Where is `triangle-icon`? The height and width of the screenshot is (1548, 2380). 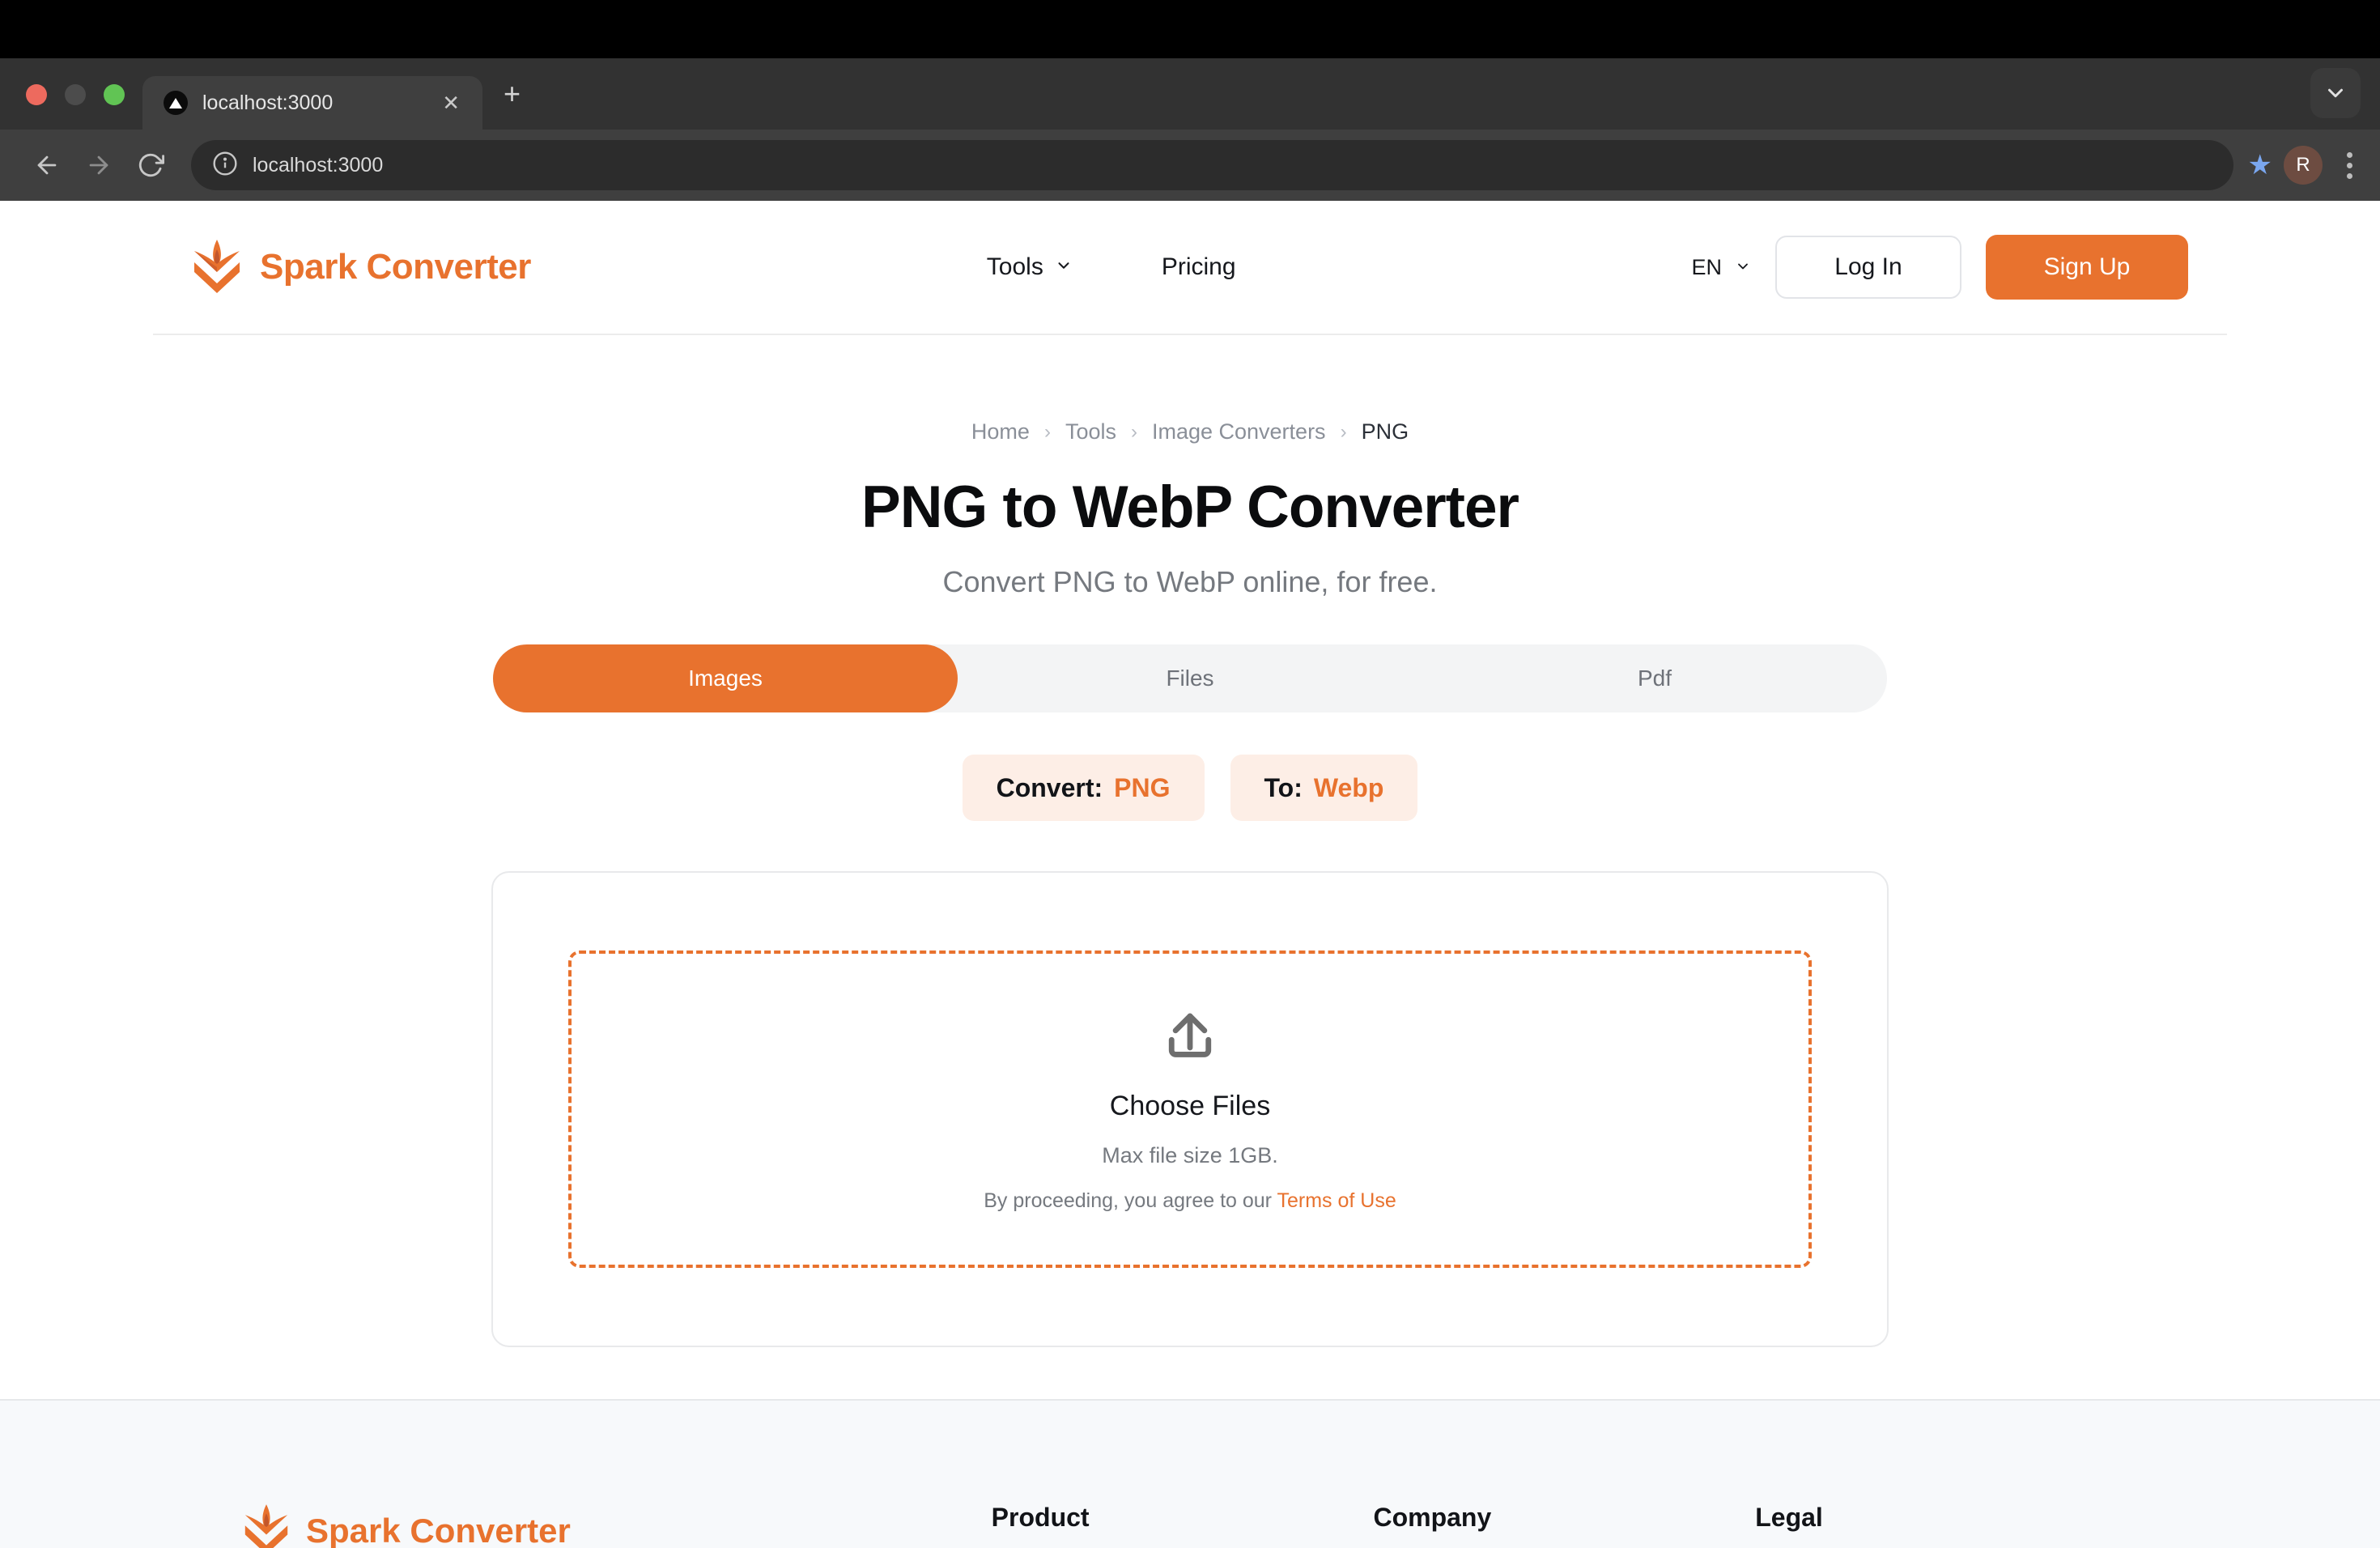 triangle-icon is located at coordinates (176, 103).